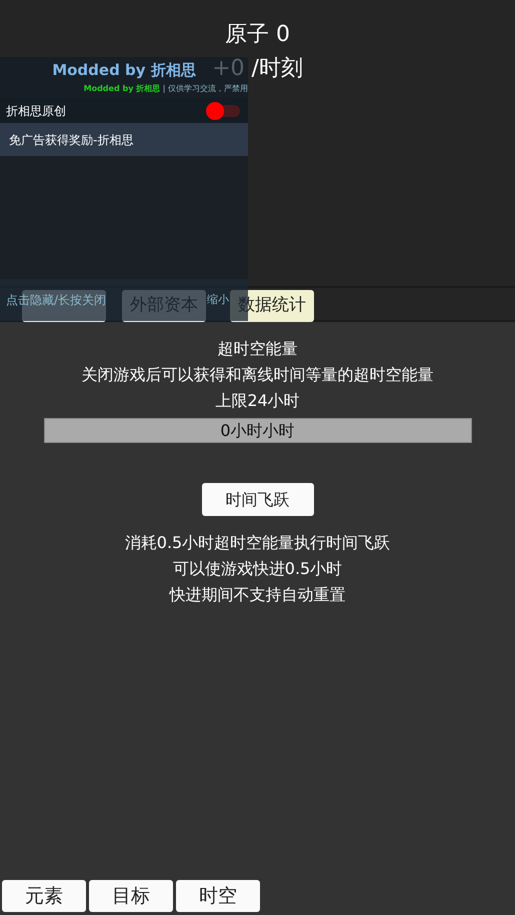  I want to click on note-text: 消耗0.5小时超时空能量执行时间飞跃, so click(257, 543).